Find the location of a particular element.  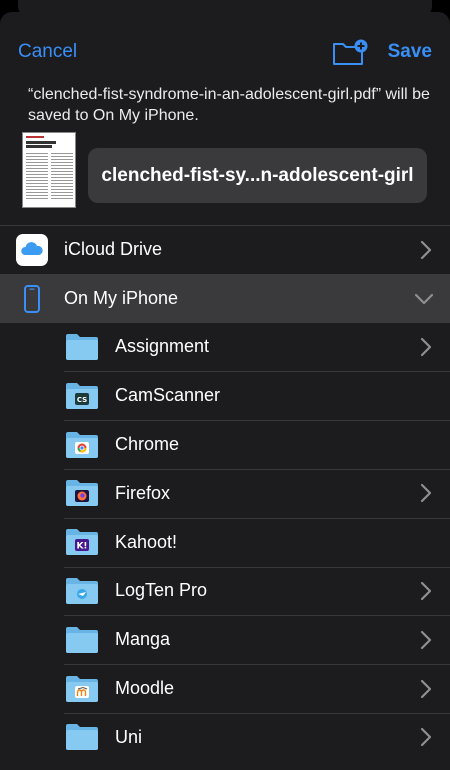

folder-firefox: Firefox is located at coordinates (225, 493).